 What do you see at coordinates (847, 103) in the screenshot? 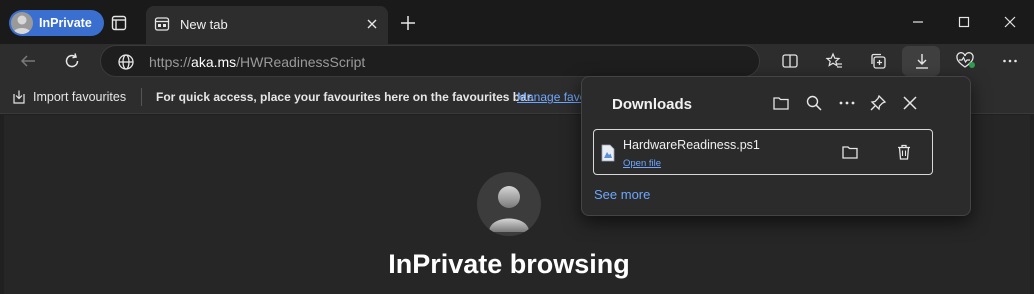
I see `more-options-icon` at bounding box center [847, 103].